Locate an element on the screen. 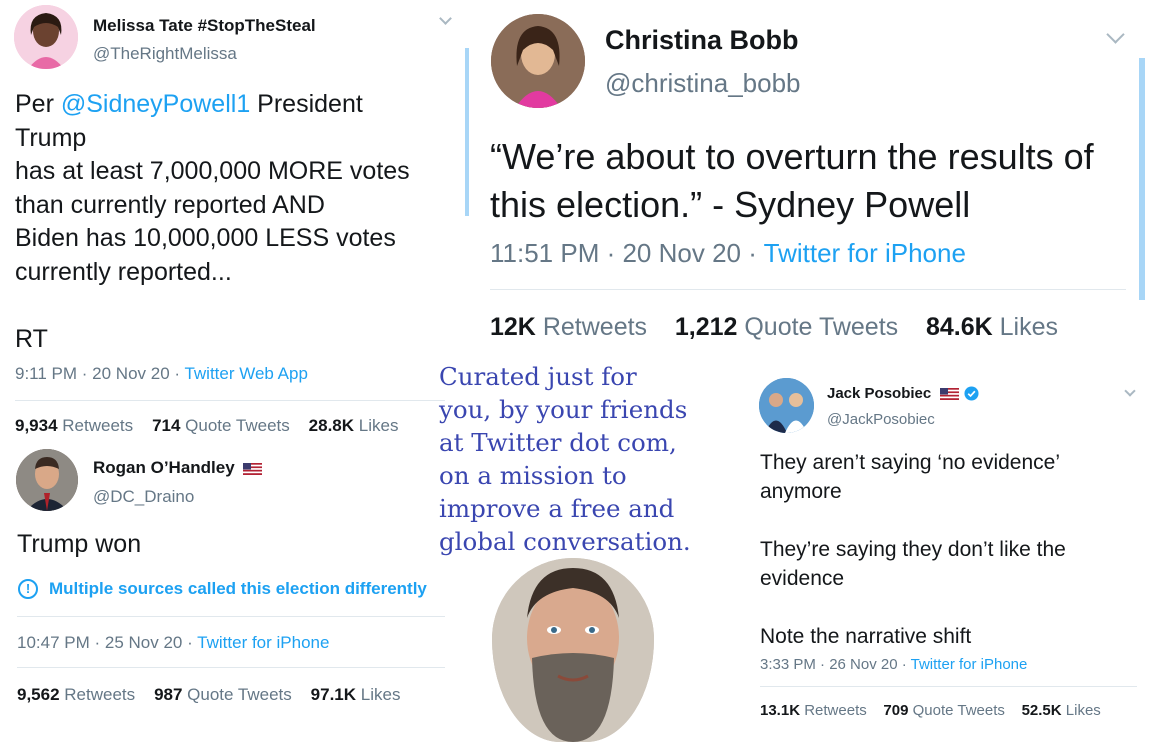 This screenshot has height=742, width=1161. display-name-text: Rogan O’Handley is located at coordinates (164, 467).